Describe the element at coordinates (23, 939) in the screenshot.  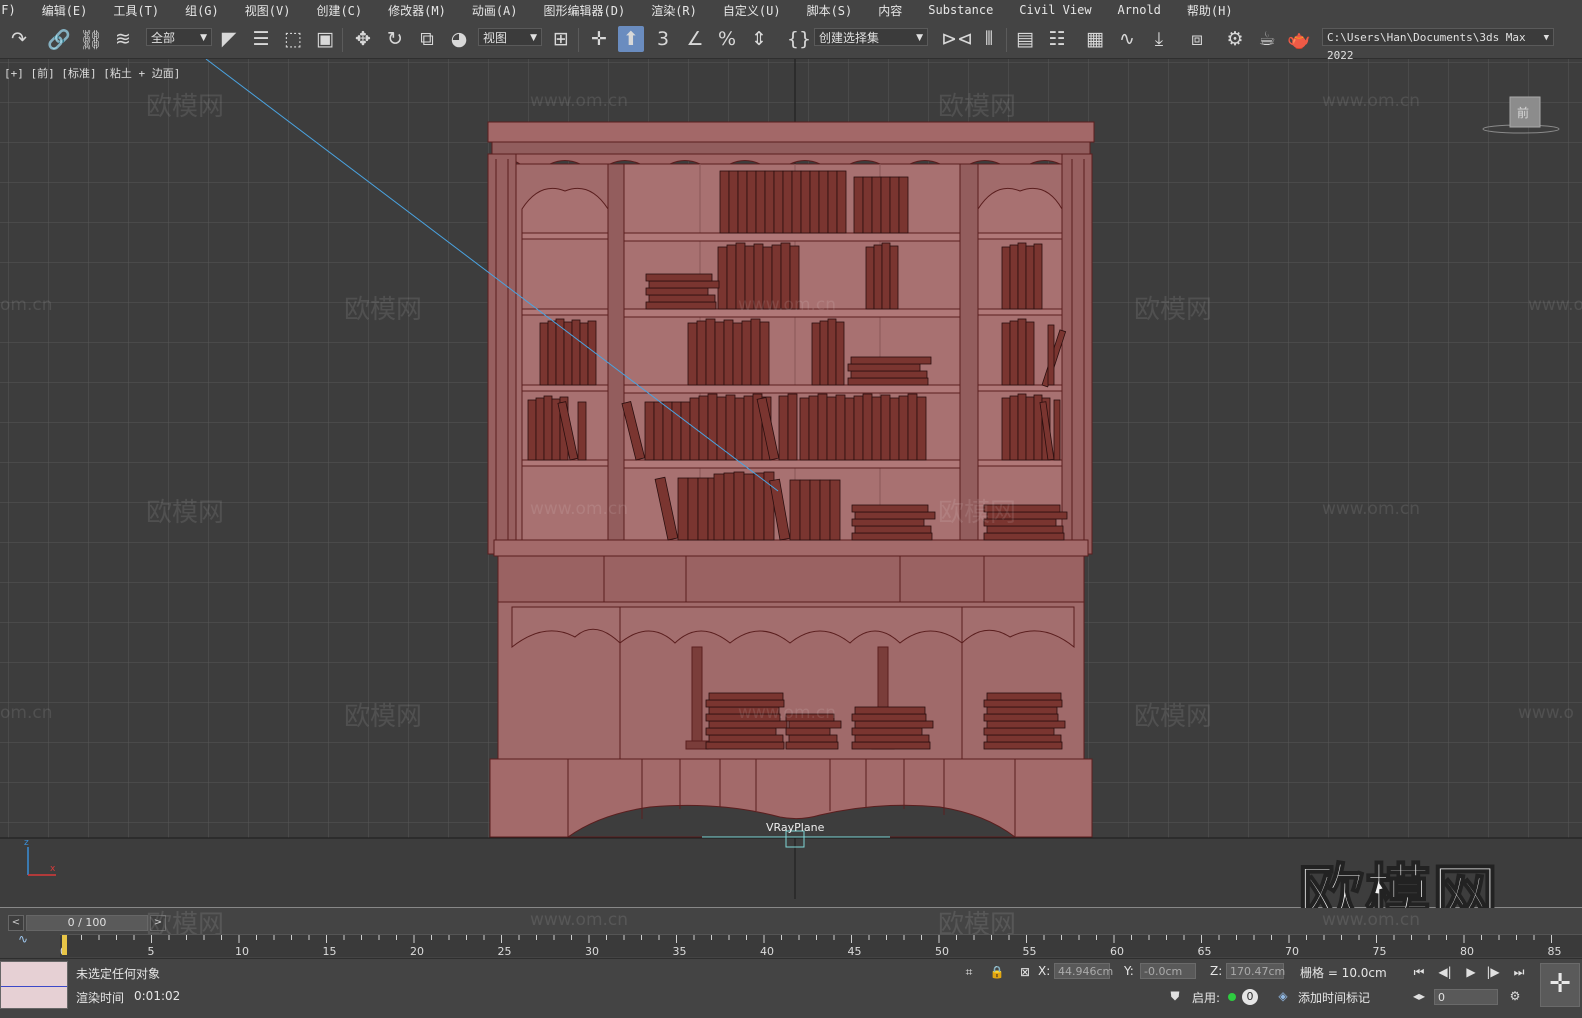
I see `curve-editor-mini-icon: ∿` at that location.